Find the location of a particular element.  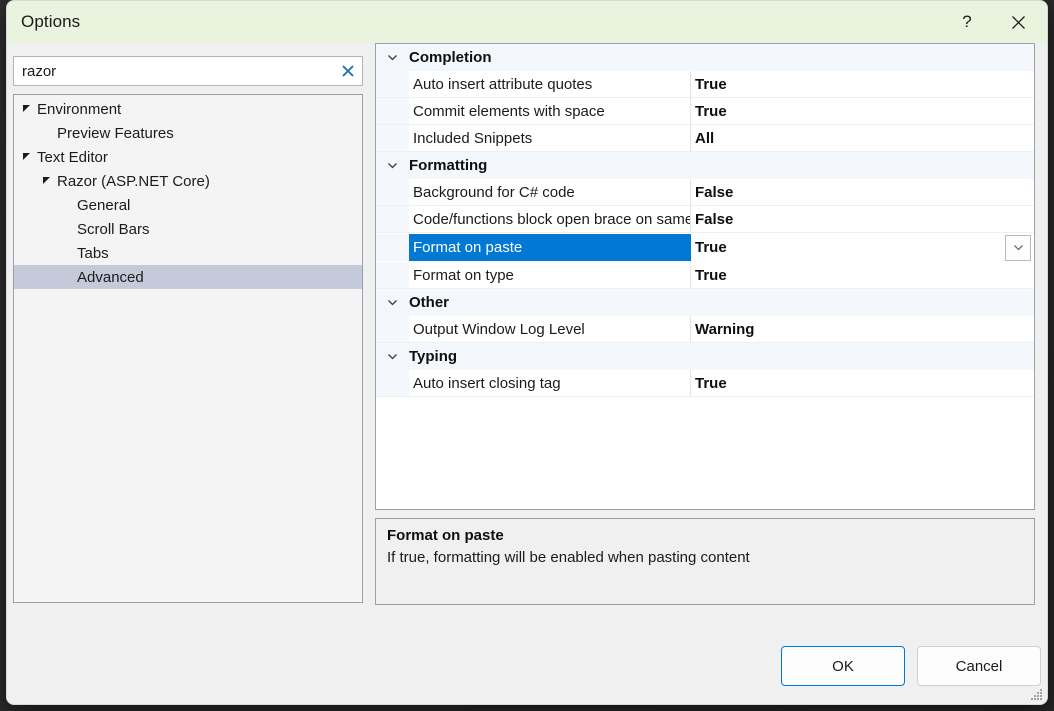

grid-row: Auto insert closing tag True is located at coordinates (705, 383).